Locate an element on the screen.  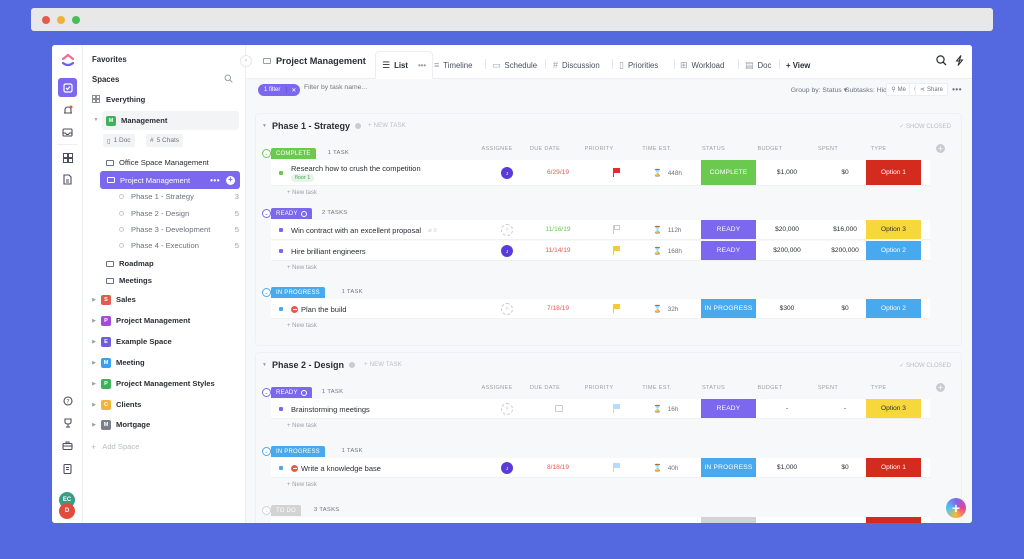
type-cell: Option 3 is located at coordinates (893, 229).